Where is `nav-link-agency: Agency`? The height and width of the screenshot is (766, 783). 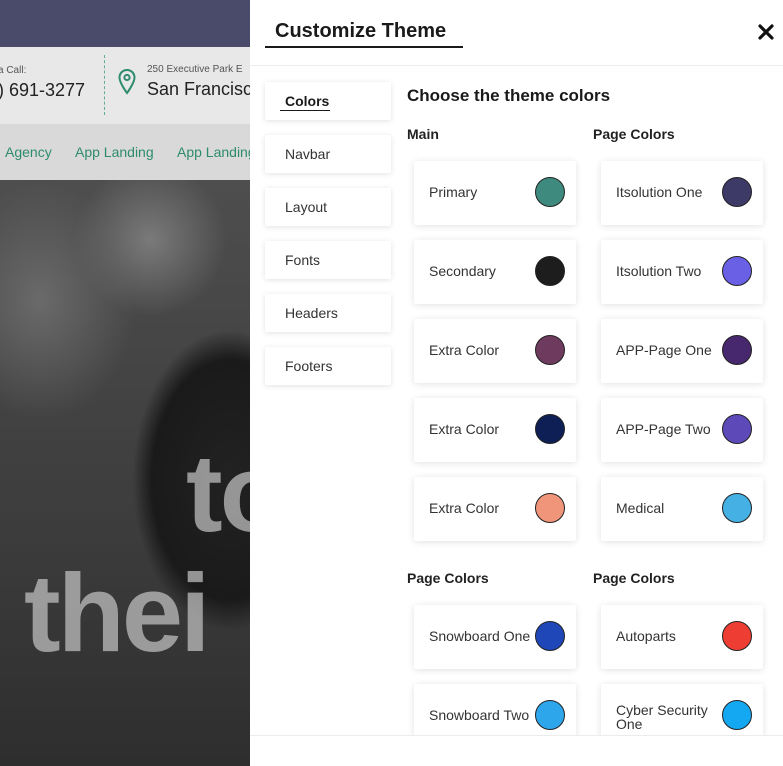
nav-link-agency: Agency is located at coordinates (28, 152).